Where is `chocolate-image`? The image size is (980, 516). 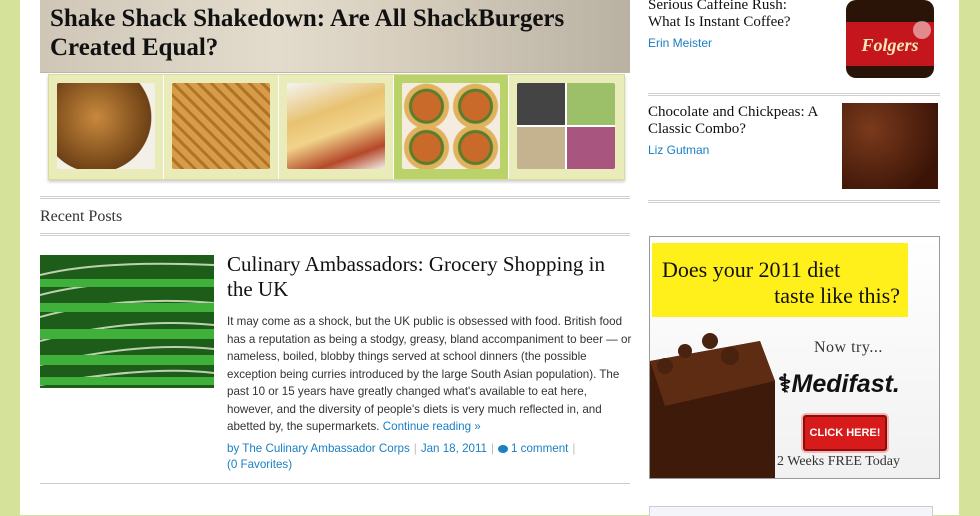 chocolate-image is located at coordinates (890, 146).